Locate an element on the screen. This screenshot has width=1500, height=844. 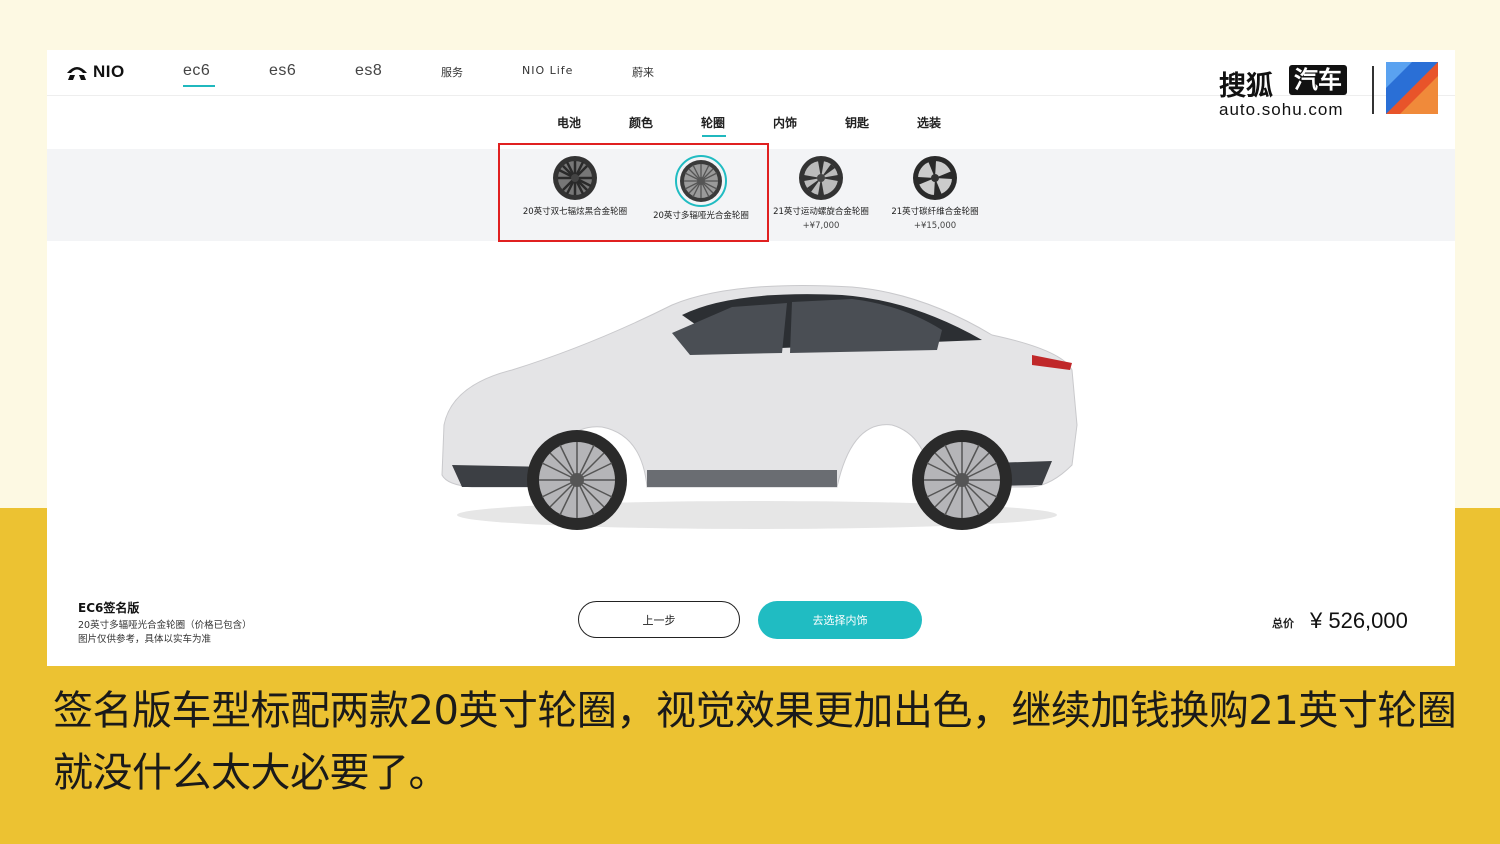
nav-item-service: 服务 is located at coordinates (452, 72).